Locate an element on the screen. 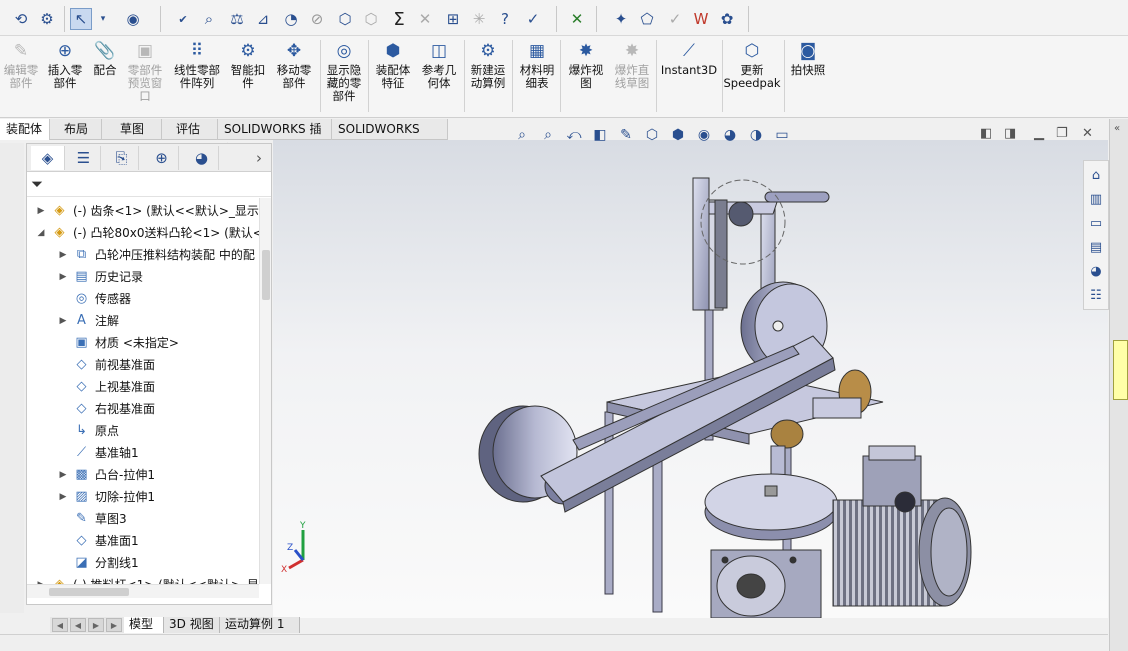  tab-3d-view: 3D 视图 is located at coordinates (192, 625).